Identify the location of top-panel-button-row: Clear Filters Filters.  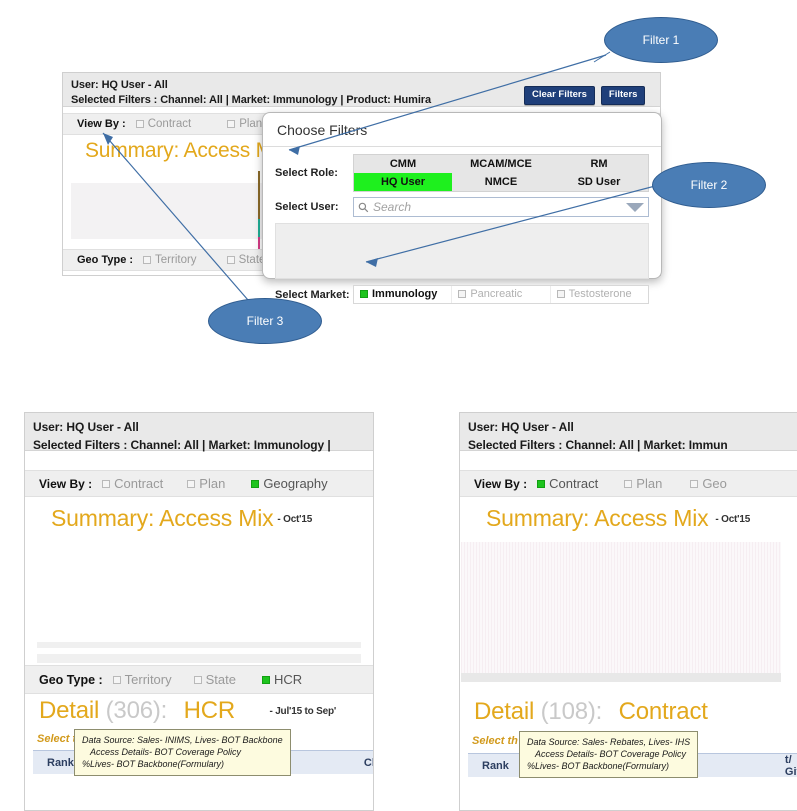
(585, 95).